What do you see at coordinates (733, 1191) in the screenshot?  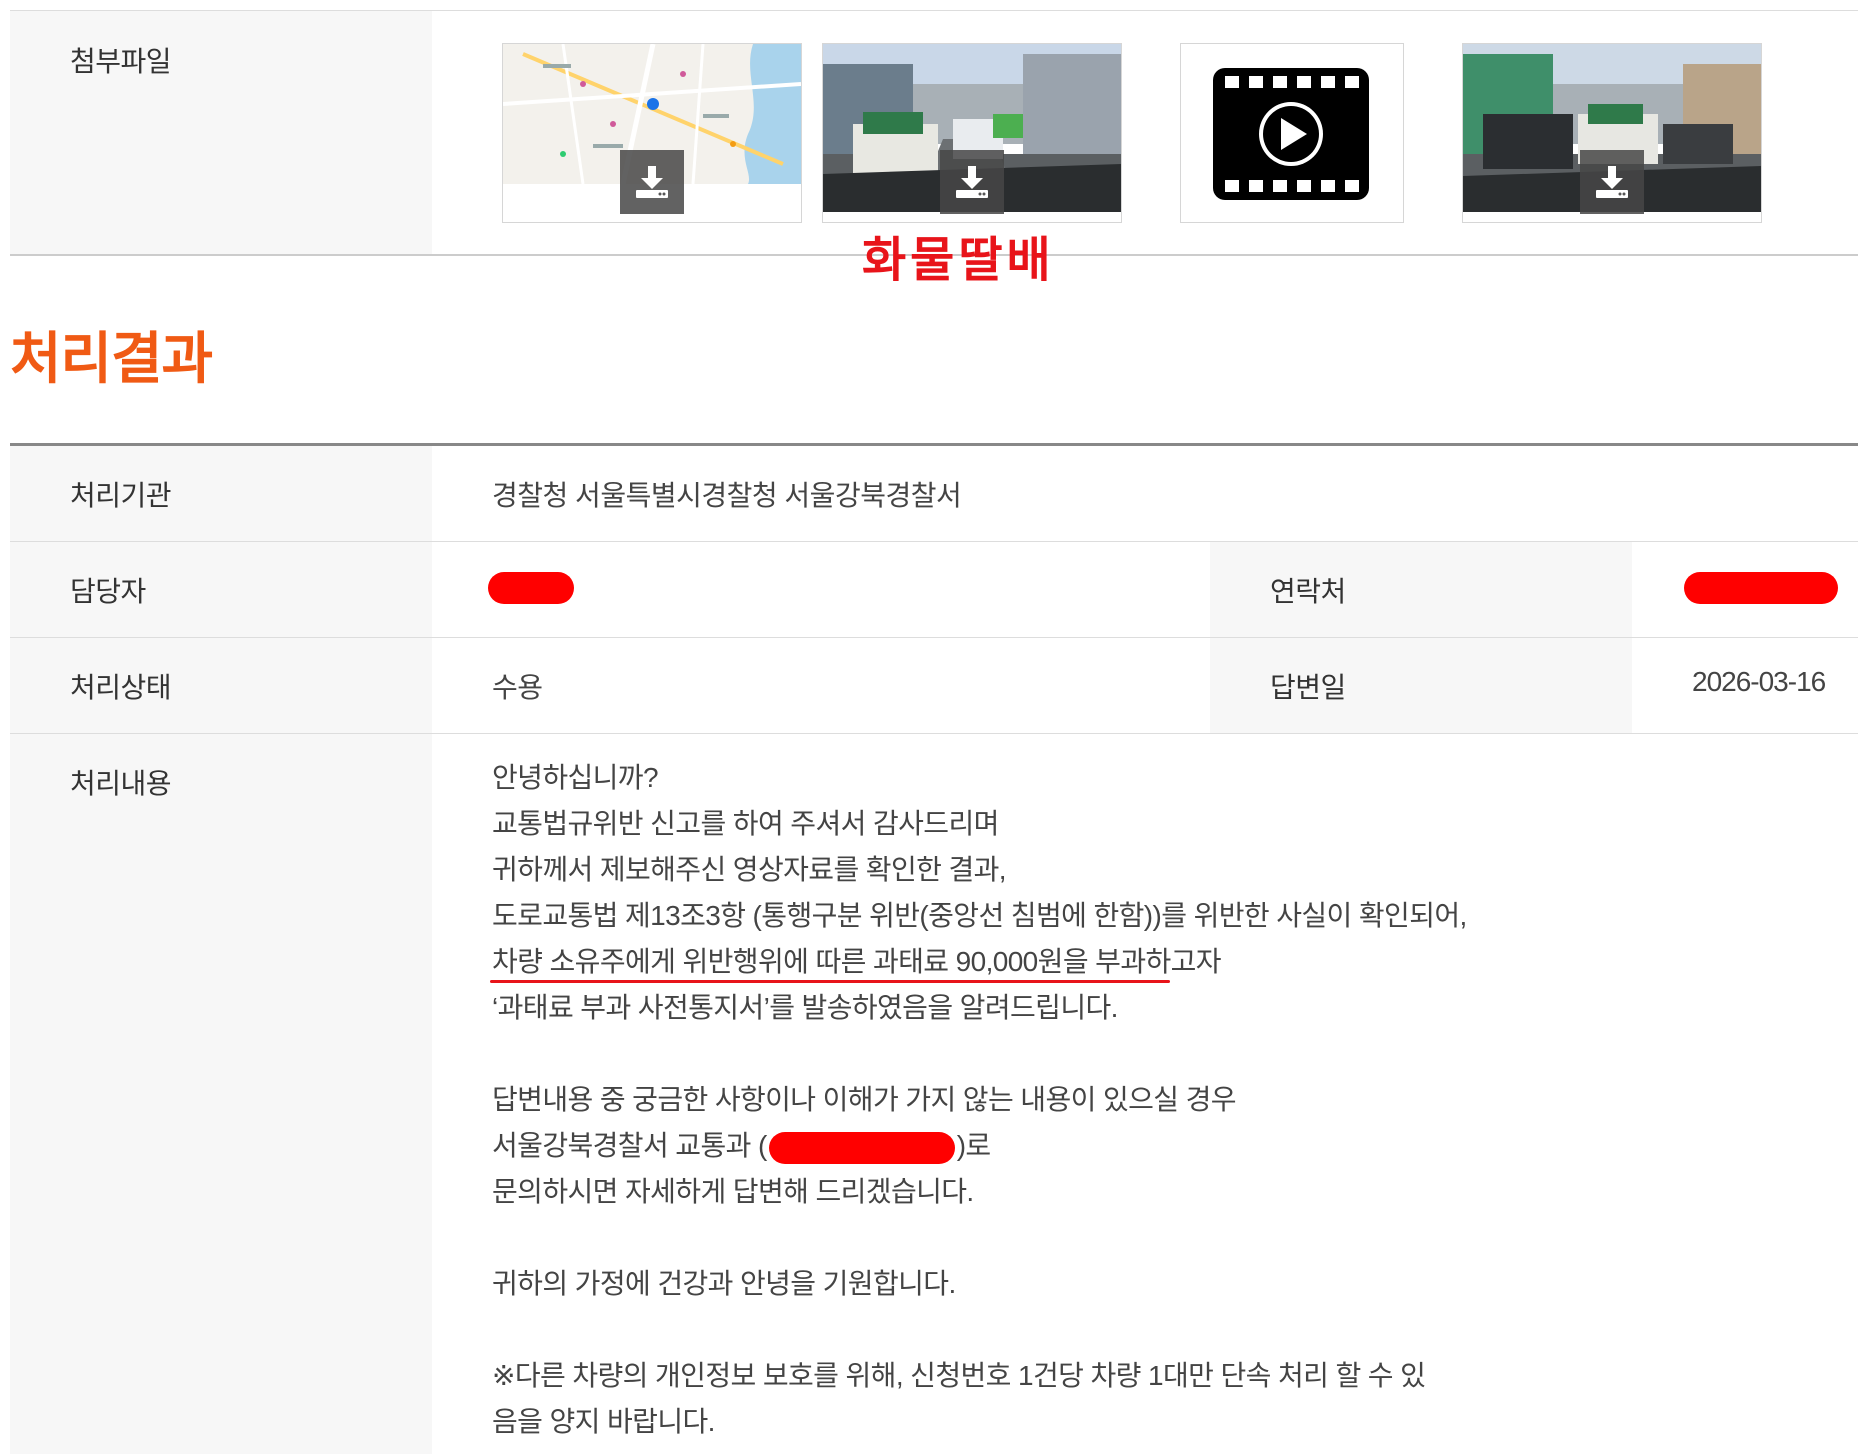 I see `content-line: 문의하시면 자세하게 답변해 드리겠습니다.` at bounding box center [733, 1191].